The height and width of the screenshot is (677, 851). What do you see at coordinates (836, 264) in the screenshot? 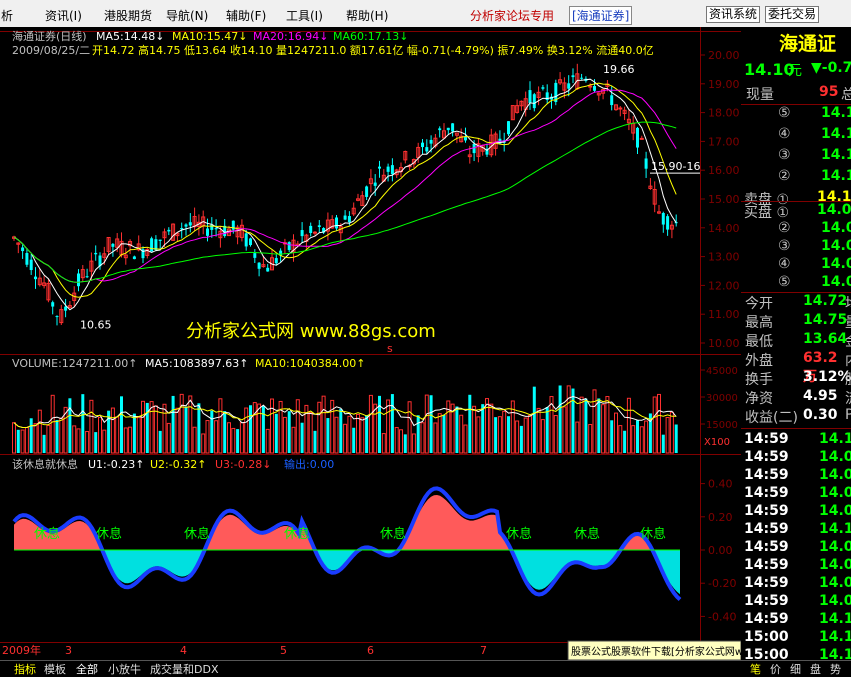
I see `buy-level-4-value: 14.0` at bounding box center [836, 264].